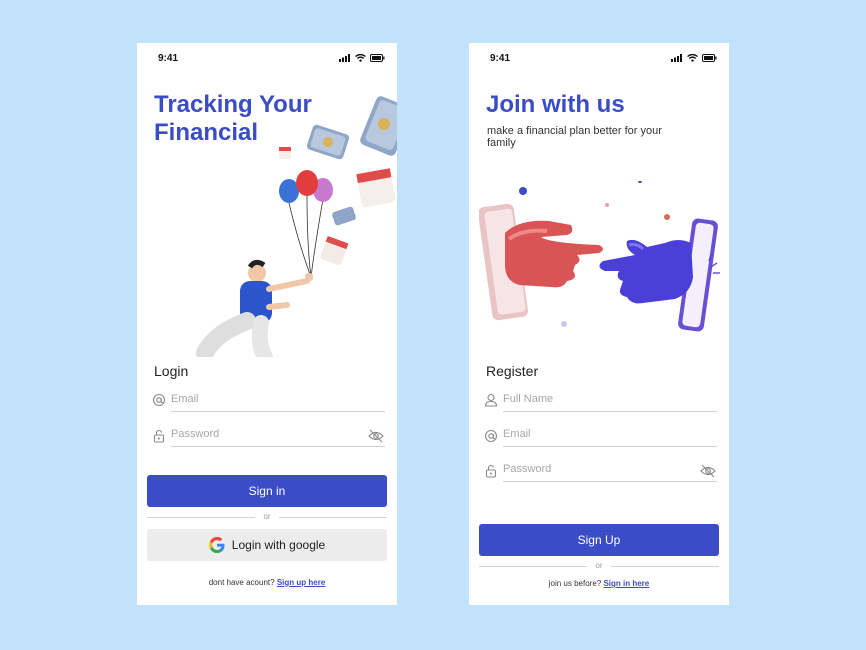 The width and height of the screenshot is (866, 650). What do you see at coordinates (599, 540) in the screenshot?
I see `sign-up-button: Sign Up` at bounding box center [599, 540].